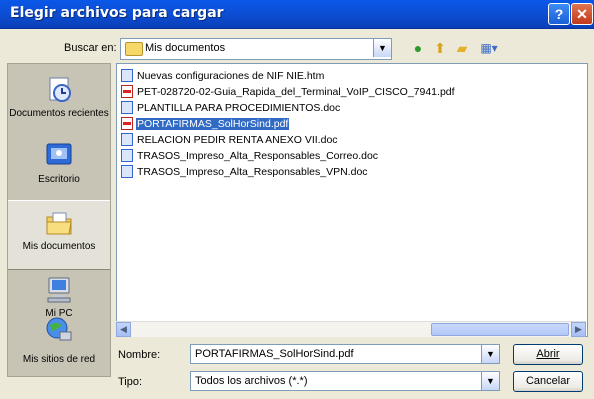 This screenshot has width=594, height=399. I want to click on up-folder-icon: ⬆, so click(440, 48).